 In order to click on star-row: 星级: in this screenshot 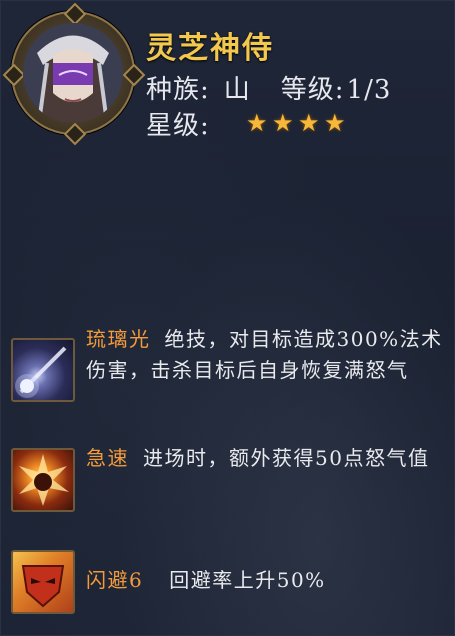, I will do `click(178, 123)`.